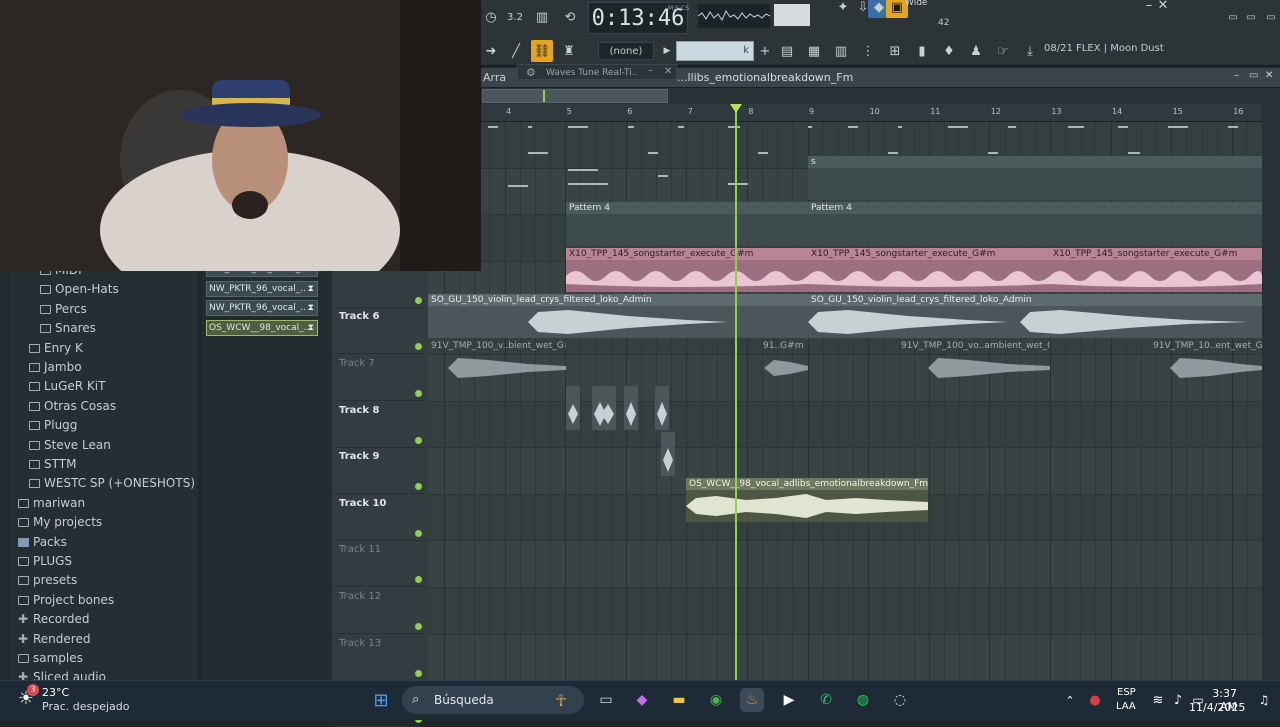  What do you see at coordinates (716, 700) in the screenshot?
I see `chrome-icon: ◉` at bounding box center [716, 700].